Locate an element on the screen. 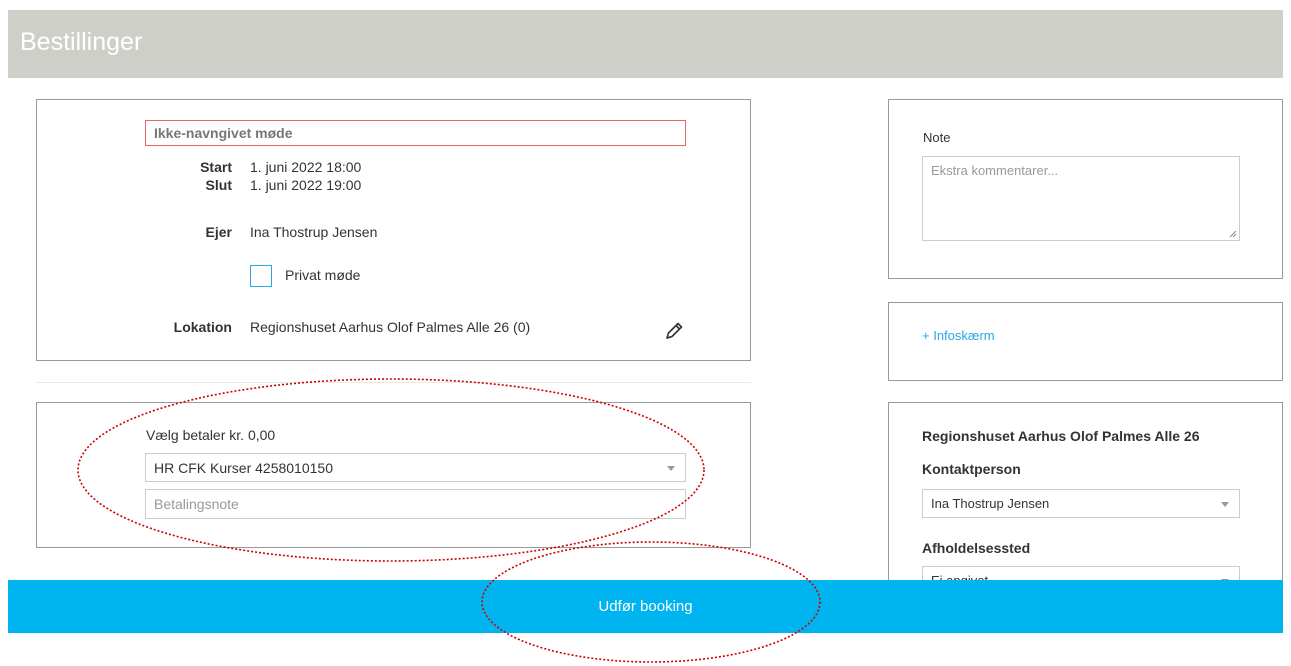 This screenshot has height=666, width=1291. owner-label: Ejer is located at coordinates (218, 232).